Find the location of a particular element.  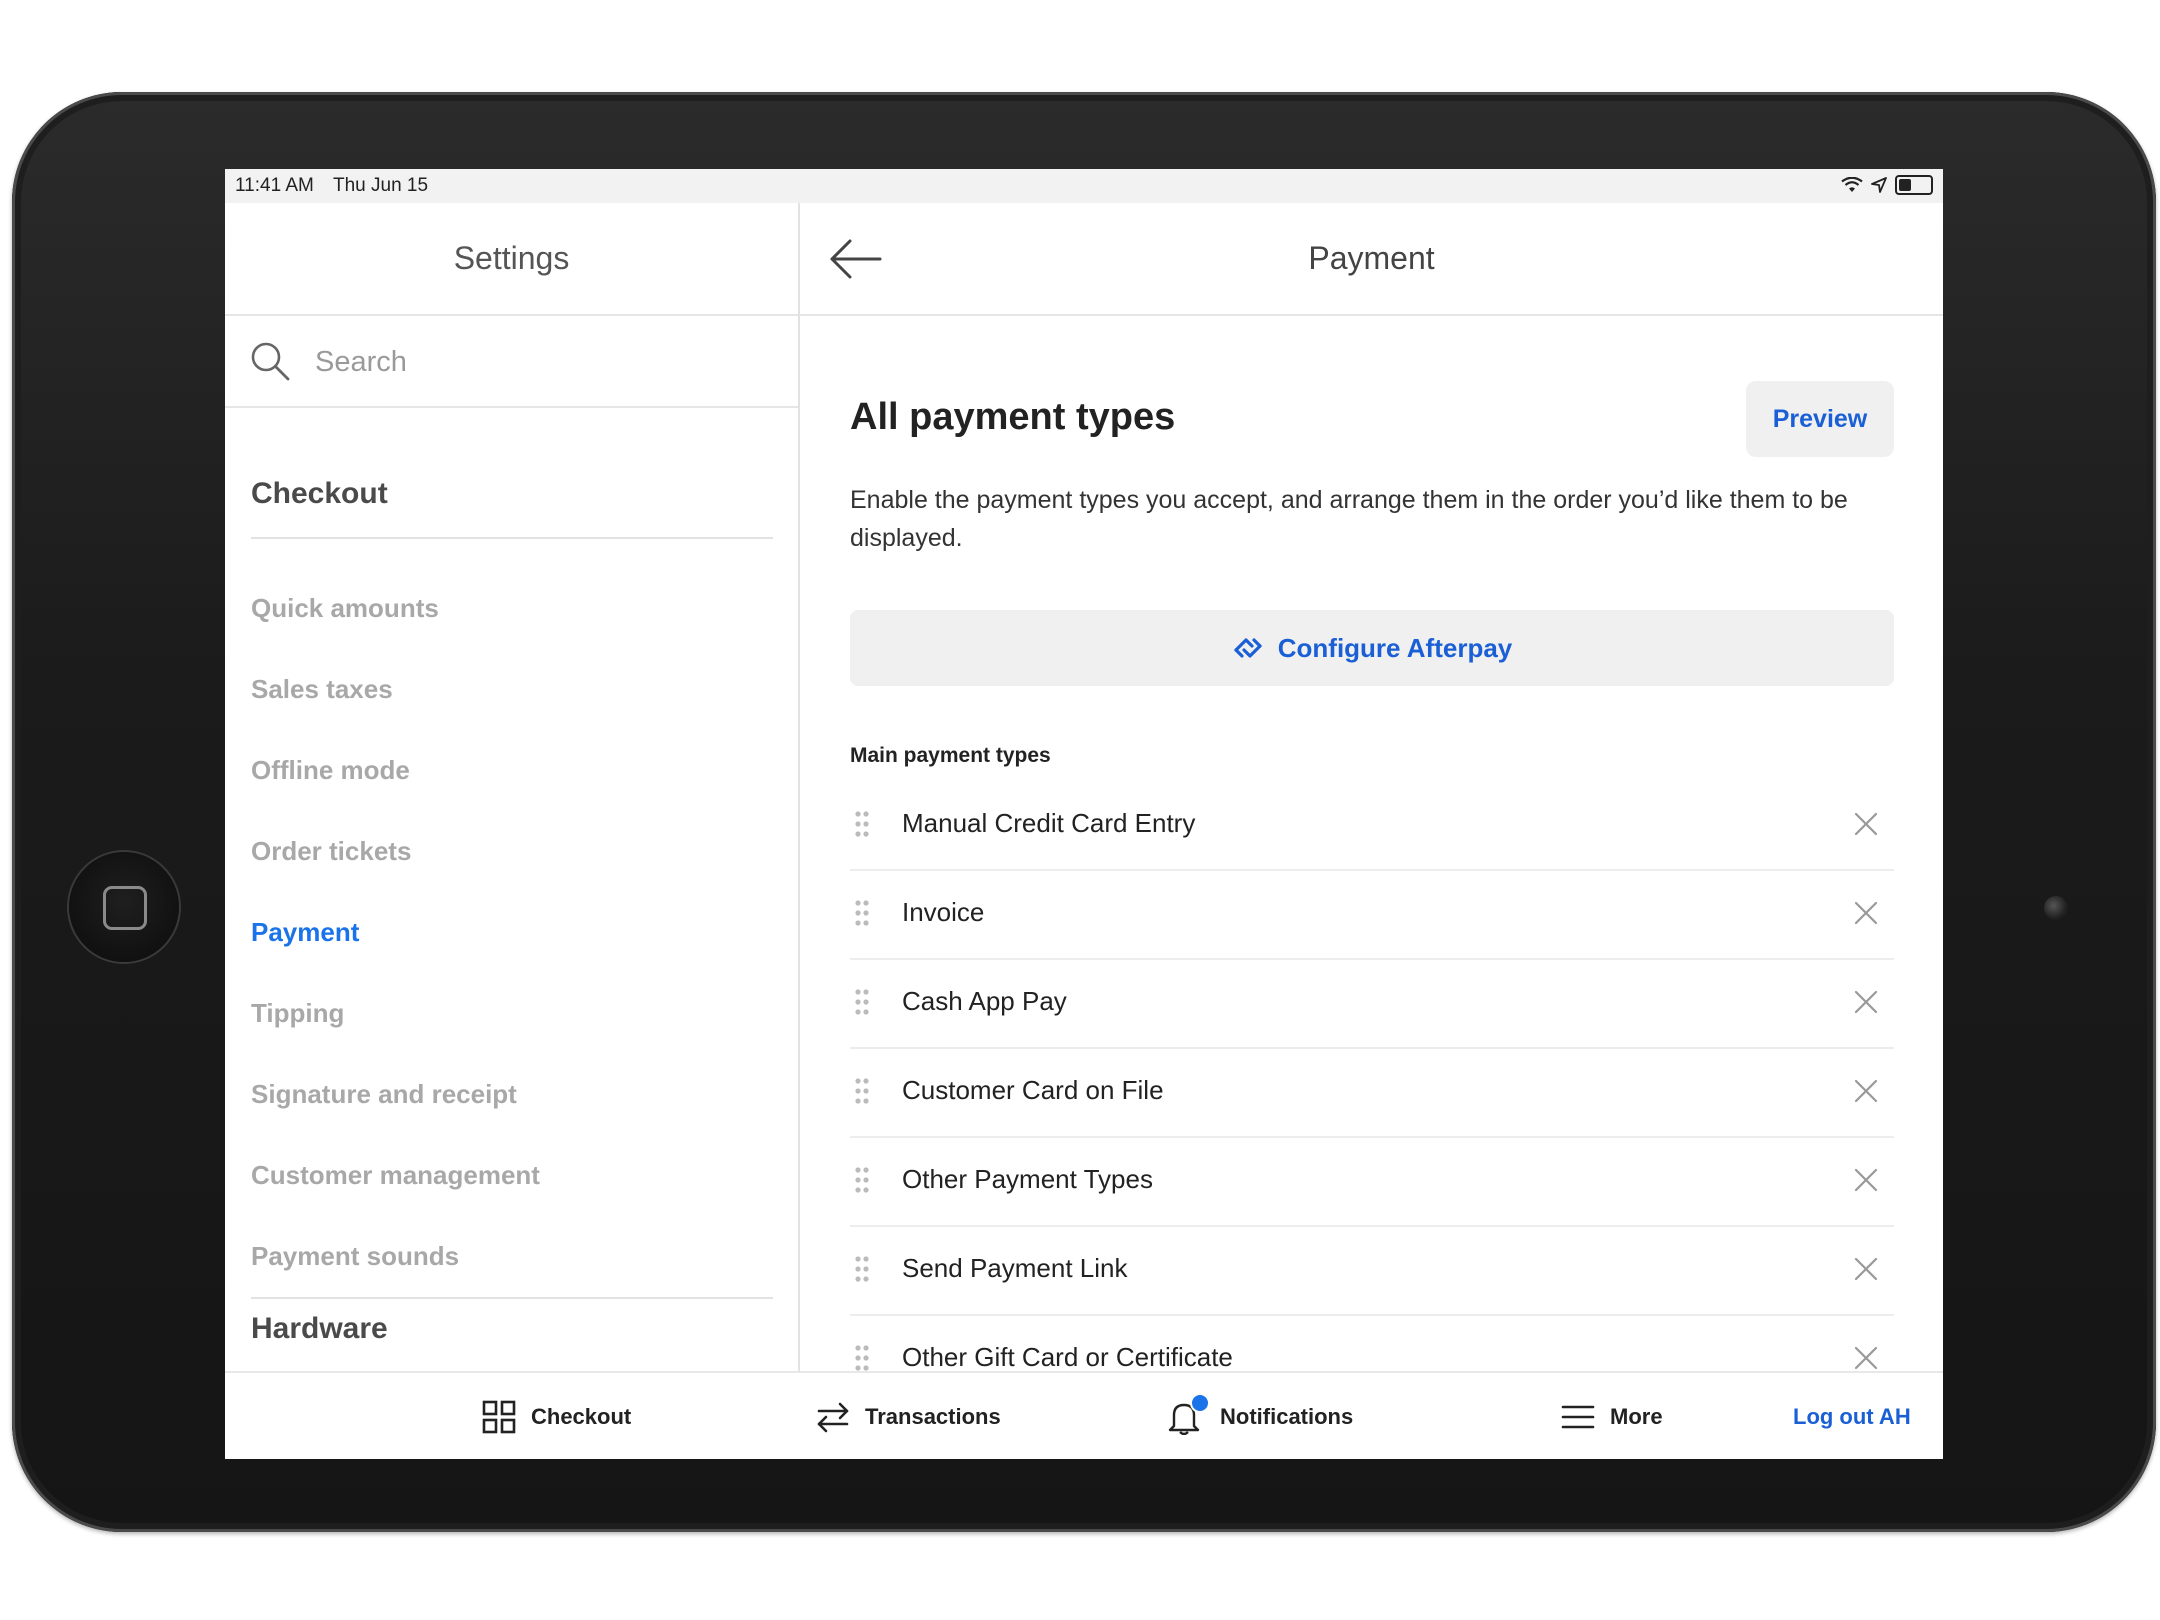

payment-type-label: Send Payment Link is located at coordinates (1015, 1268).